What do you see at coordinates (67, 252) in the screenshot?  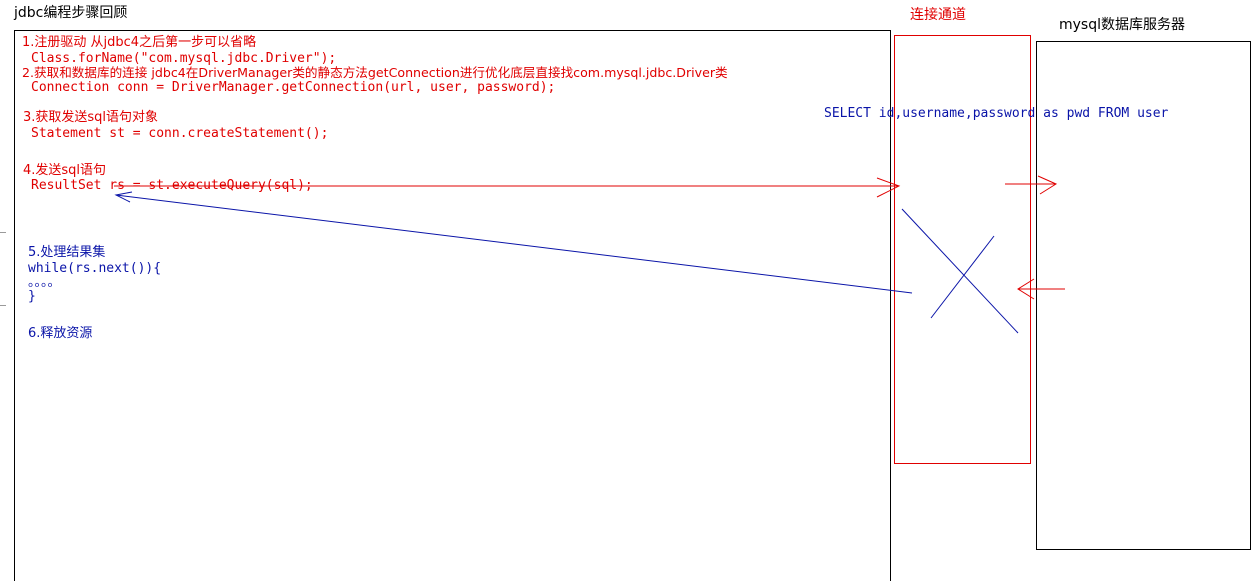 I see `step5-title: 5.处理结果集` at bounding box center [67, 252].